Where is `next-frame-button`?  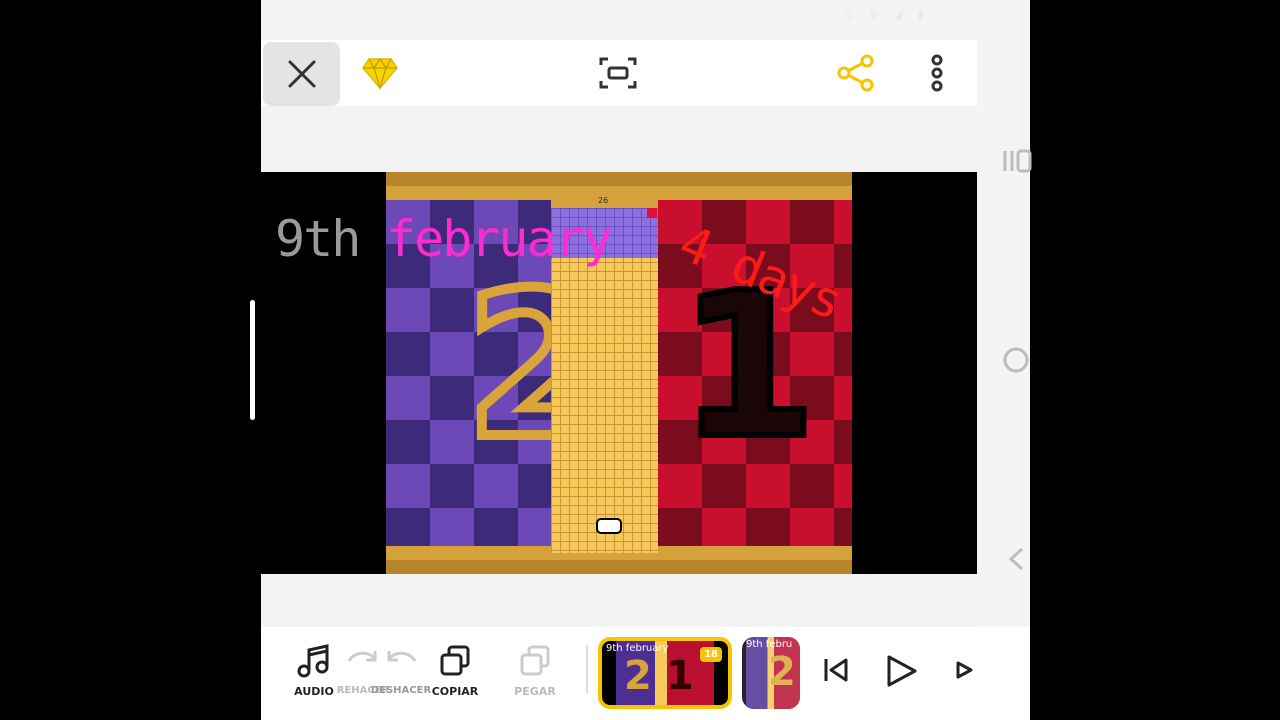
next-frame-button is located at coordinates (964, 672).